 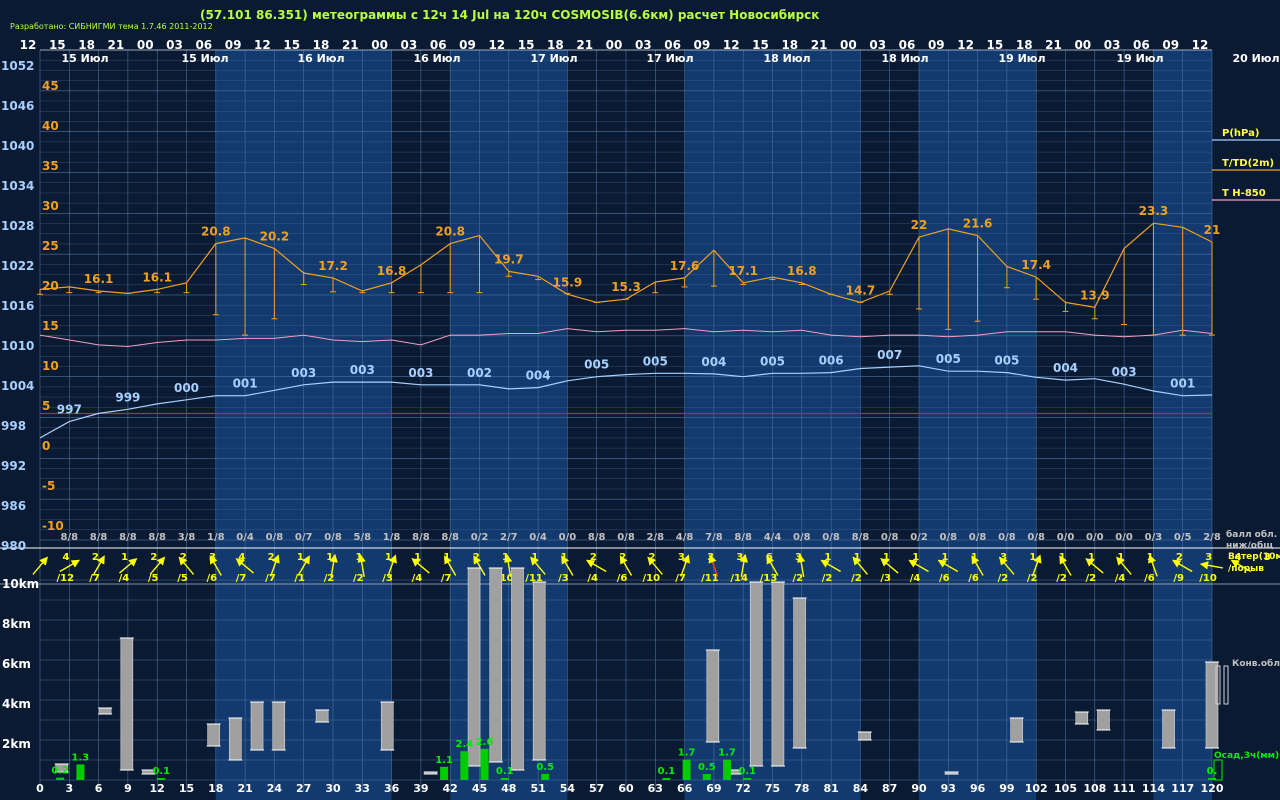 I want to click on temperature-axis-label: 35, so click(x=50, y=166).